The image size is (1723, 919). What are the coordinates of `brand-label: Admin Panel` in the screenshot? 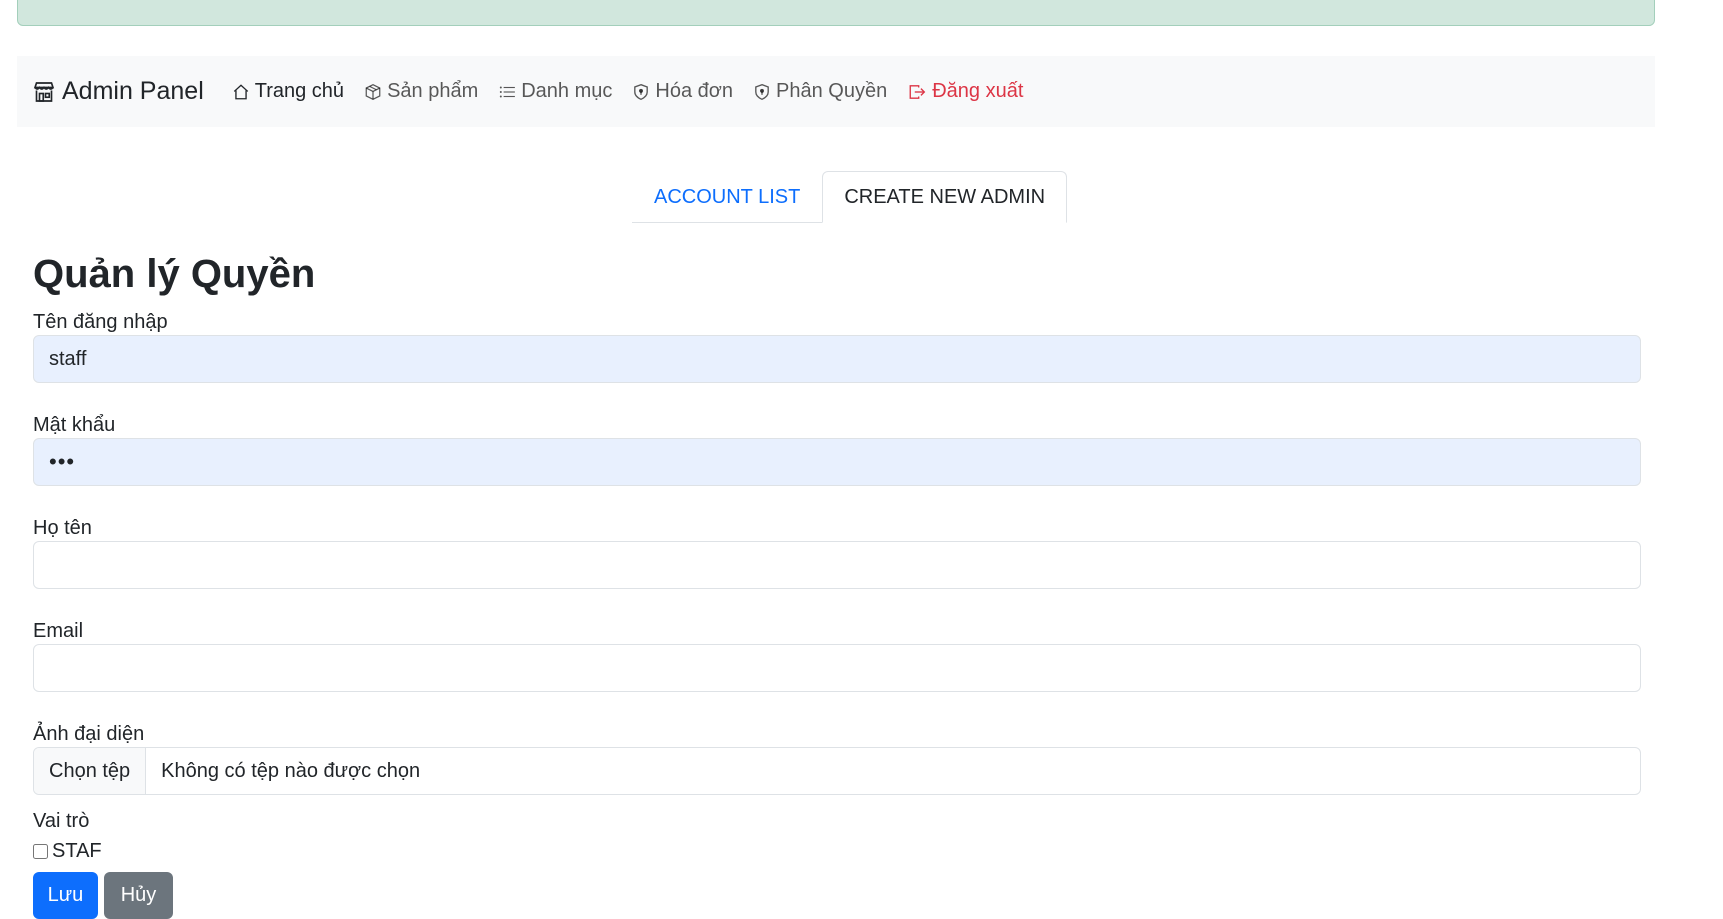 It's located at (133, 91).